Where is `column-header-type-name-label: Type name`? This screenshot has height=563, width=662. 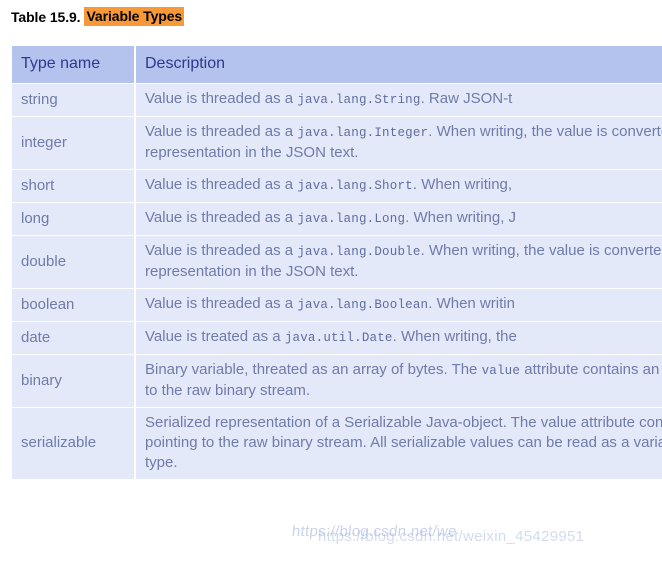
column-header-type-name-label: Type name is located at coordinates (61, 63).